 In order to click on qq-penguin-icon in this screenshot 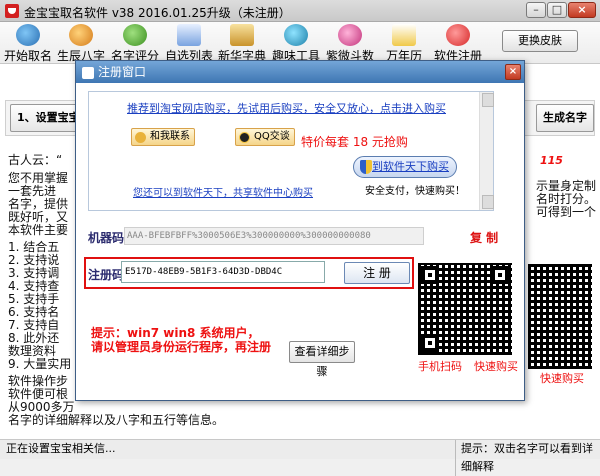, I will do `click(244, 137)`.